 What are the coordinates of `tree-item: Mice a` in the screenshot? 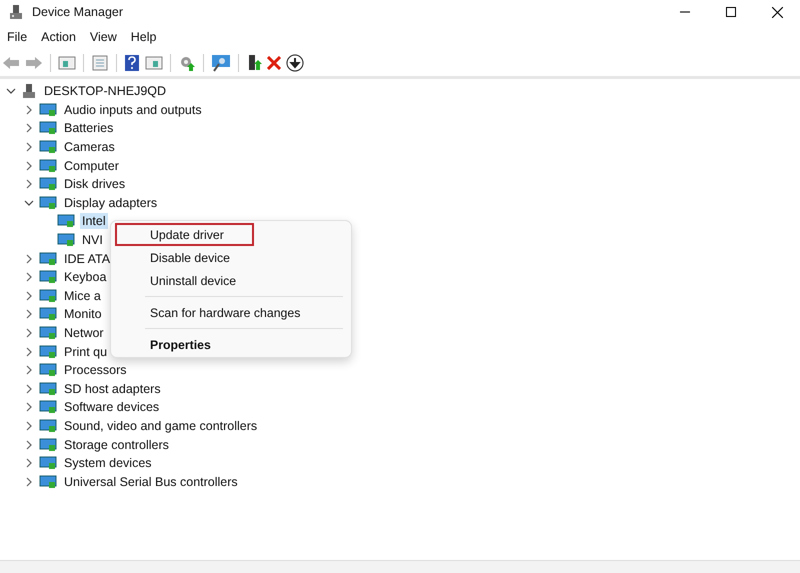 It's located at (82, 296).